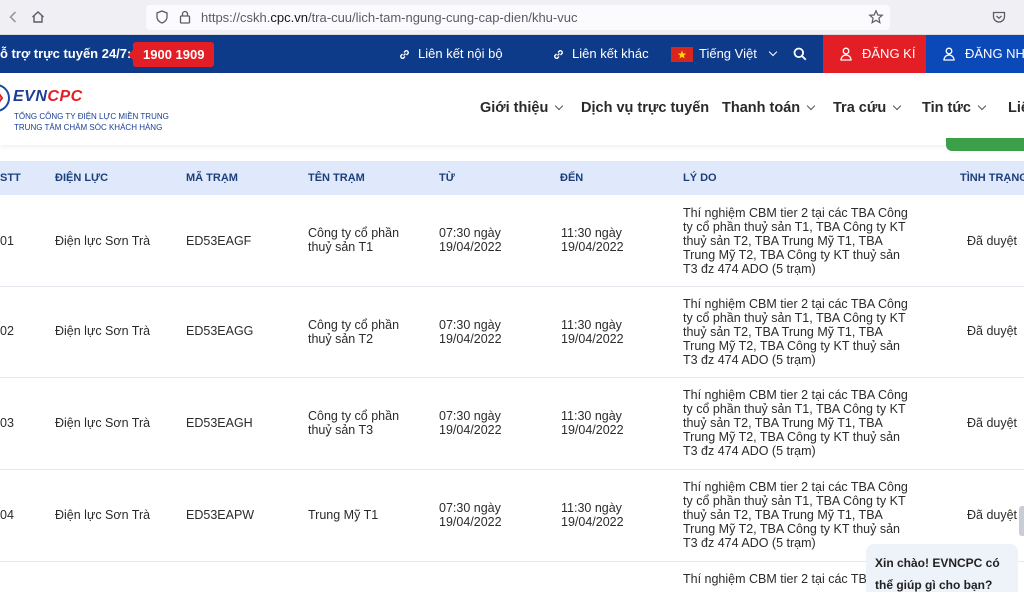 The image size is (1024, 596). Describe the element at coordinates (728, 53) in the screenshot. I see `language-label: Tiếng Việt` at that location.